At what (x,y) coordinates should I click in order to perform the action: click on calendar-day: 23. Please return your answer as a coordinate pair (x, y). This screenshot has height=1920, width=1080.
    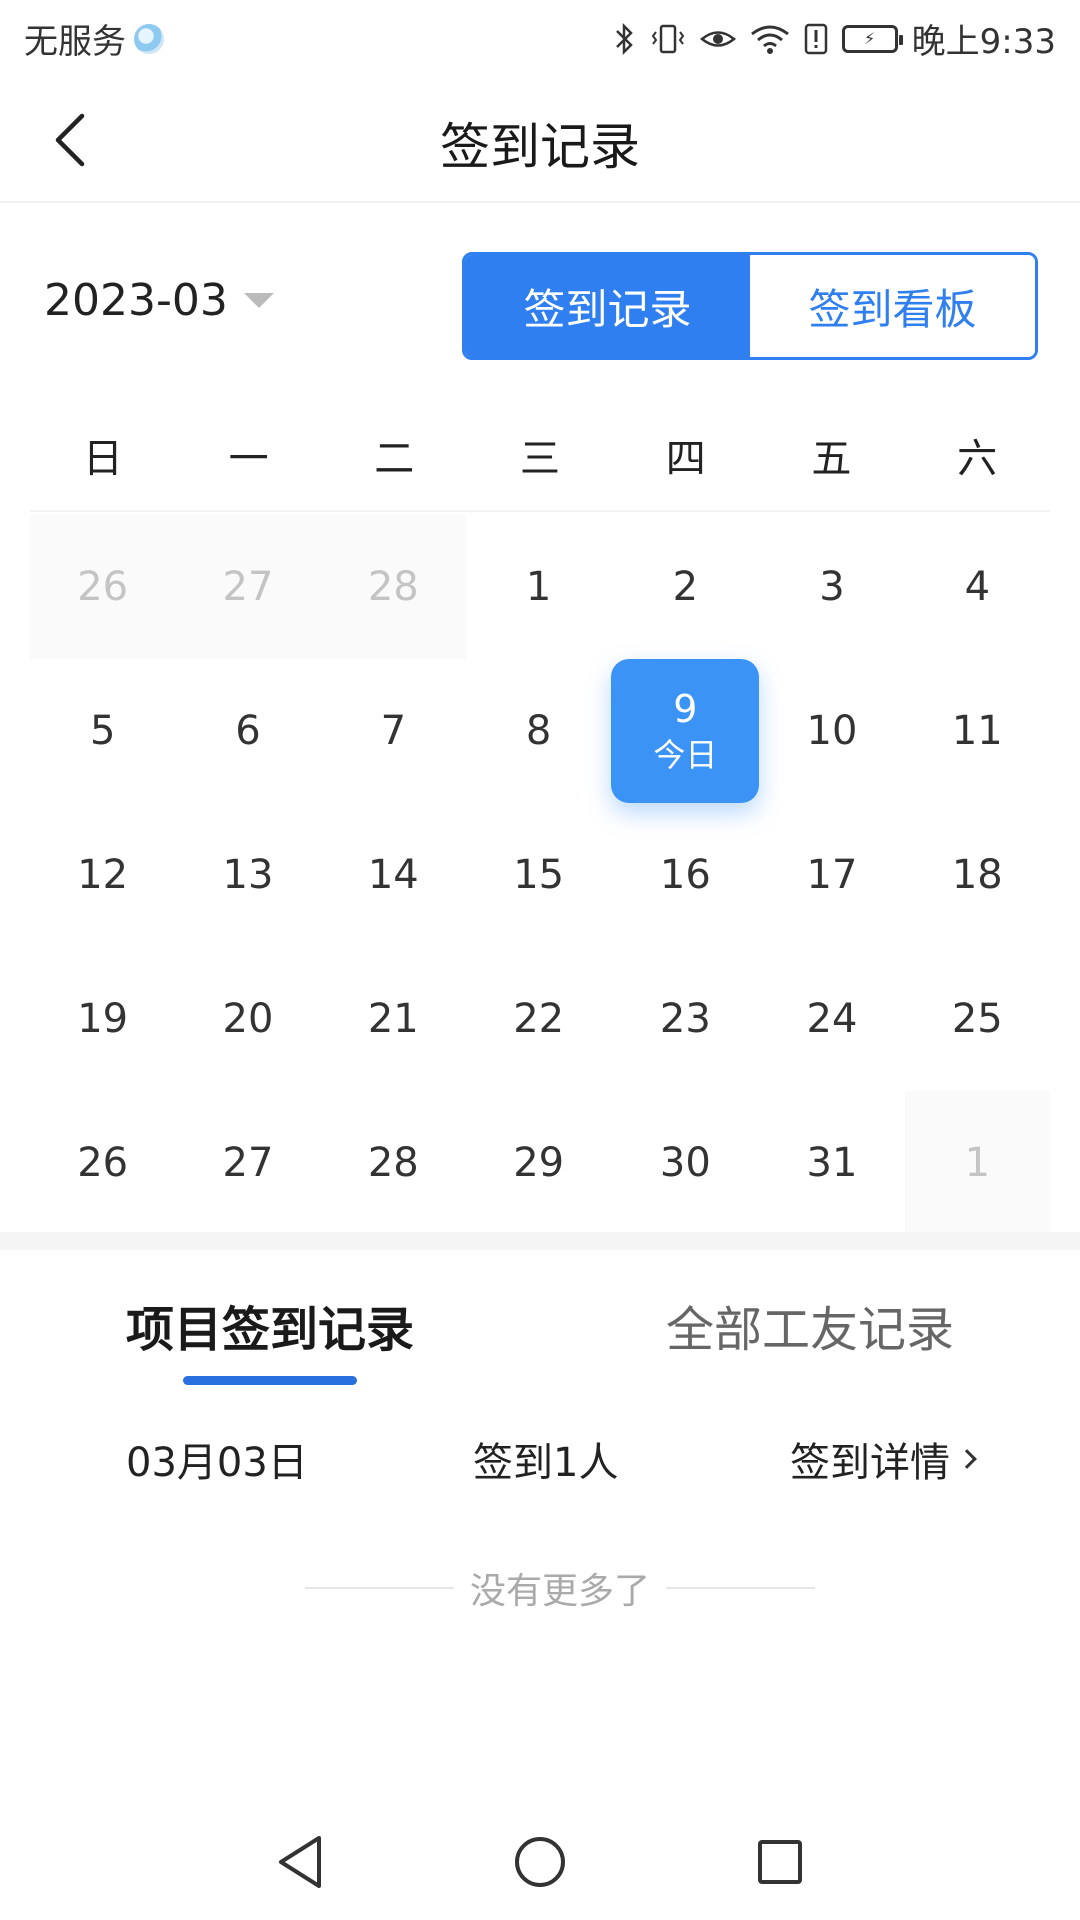
    Looking at the image, I should click on (685, 1019).